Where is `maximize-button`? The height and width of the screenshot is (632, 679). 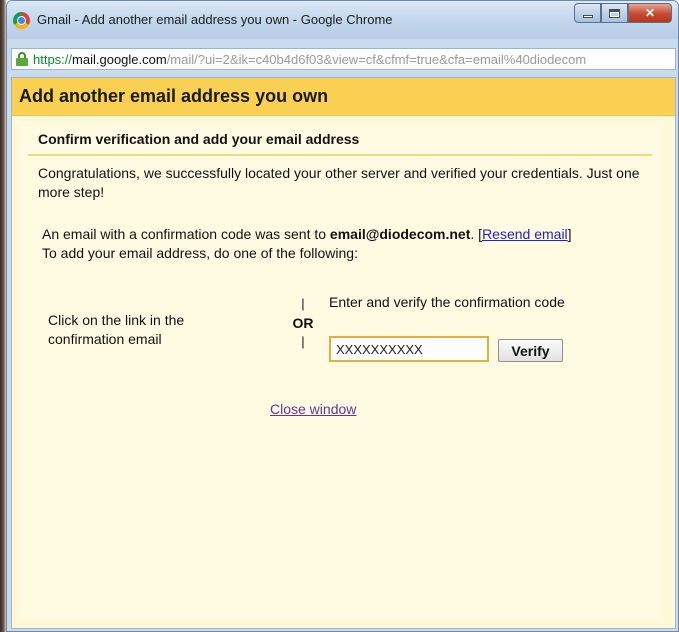
maximize-button is located at coordinates (614, 13).